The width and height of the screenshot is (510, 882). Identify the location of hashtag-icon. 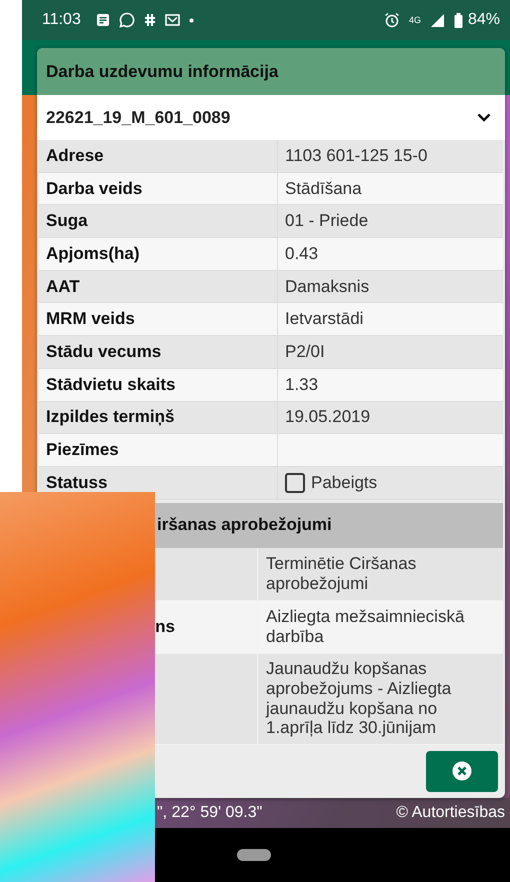
(150, 20).